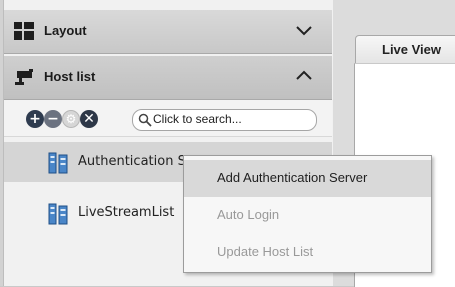  What do you see at coordinates (168, 78) in the screenshot?
I see `host-list-section-header: Host list` at bounding box center [168, 78].